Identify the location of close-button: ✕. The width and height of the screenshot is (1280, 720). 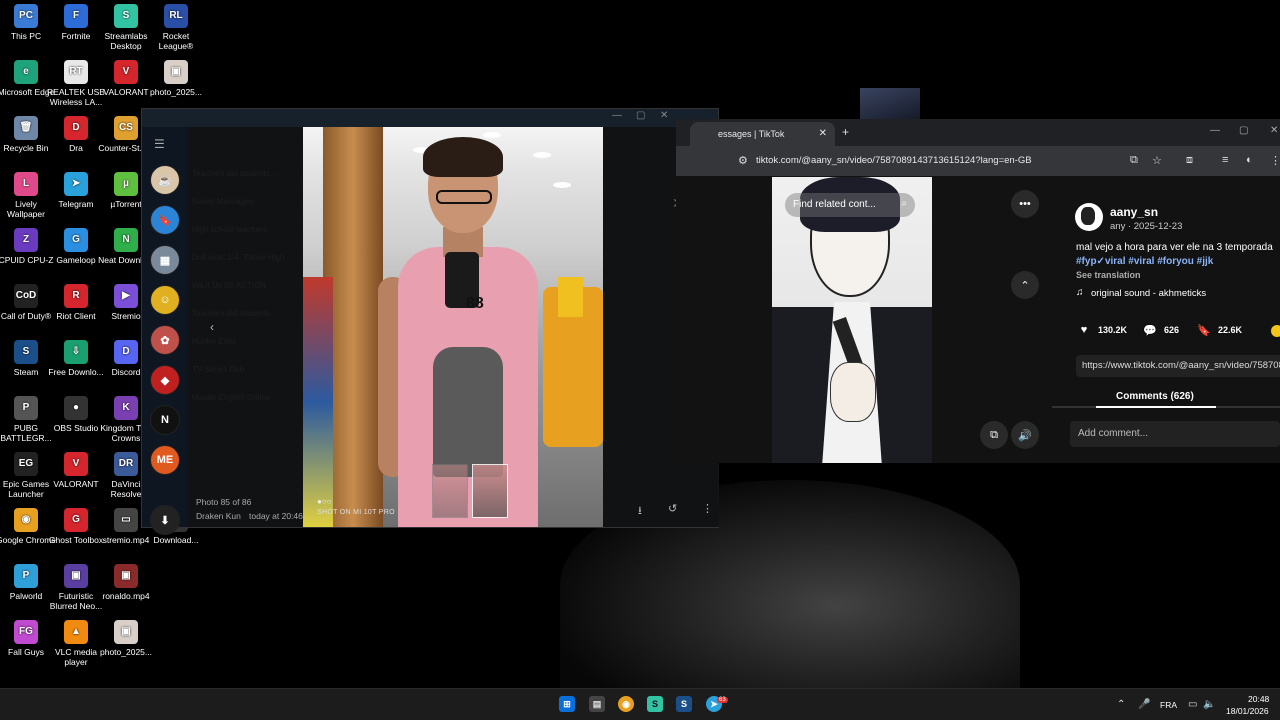
(664, 115).